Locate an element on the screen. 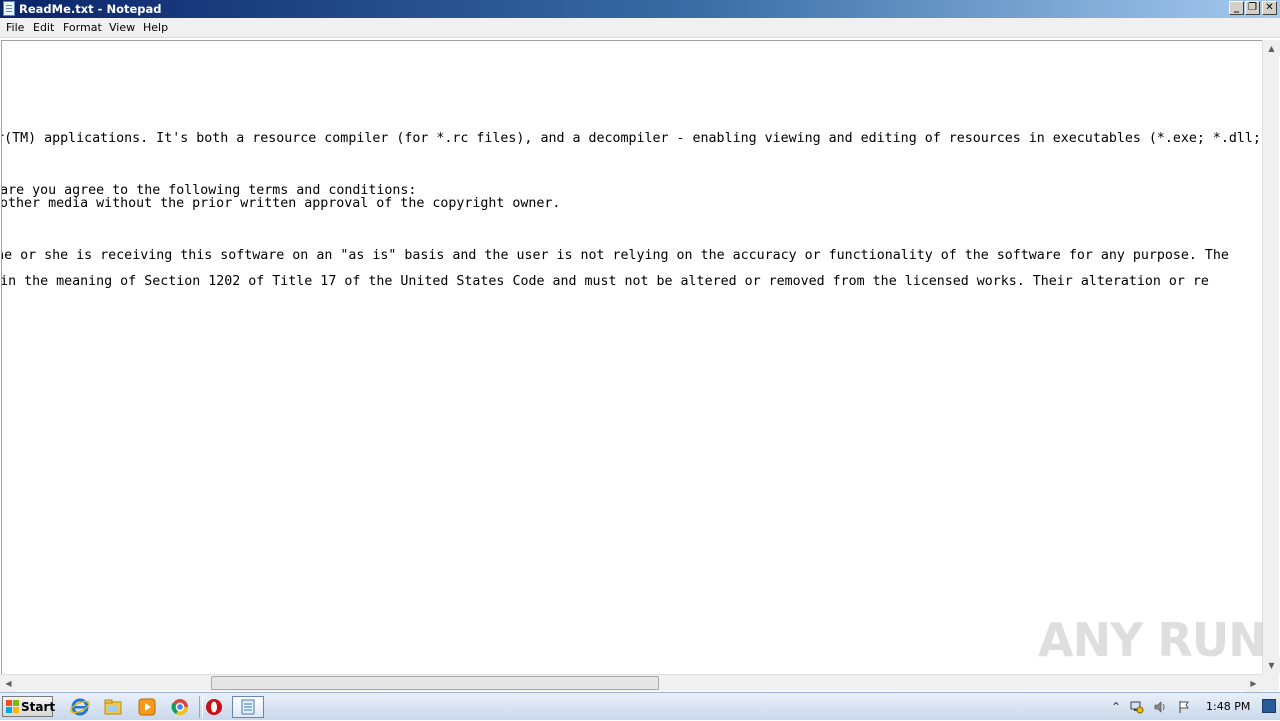  size-grip is located at coordinates (1270, 682).